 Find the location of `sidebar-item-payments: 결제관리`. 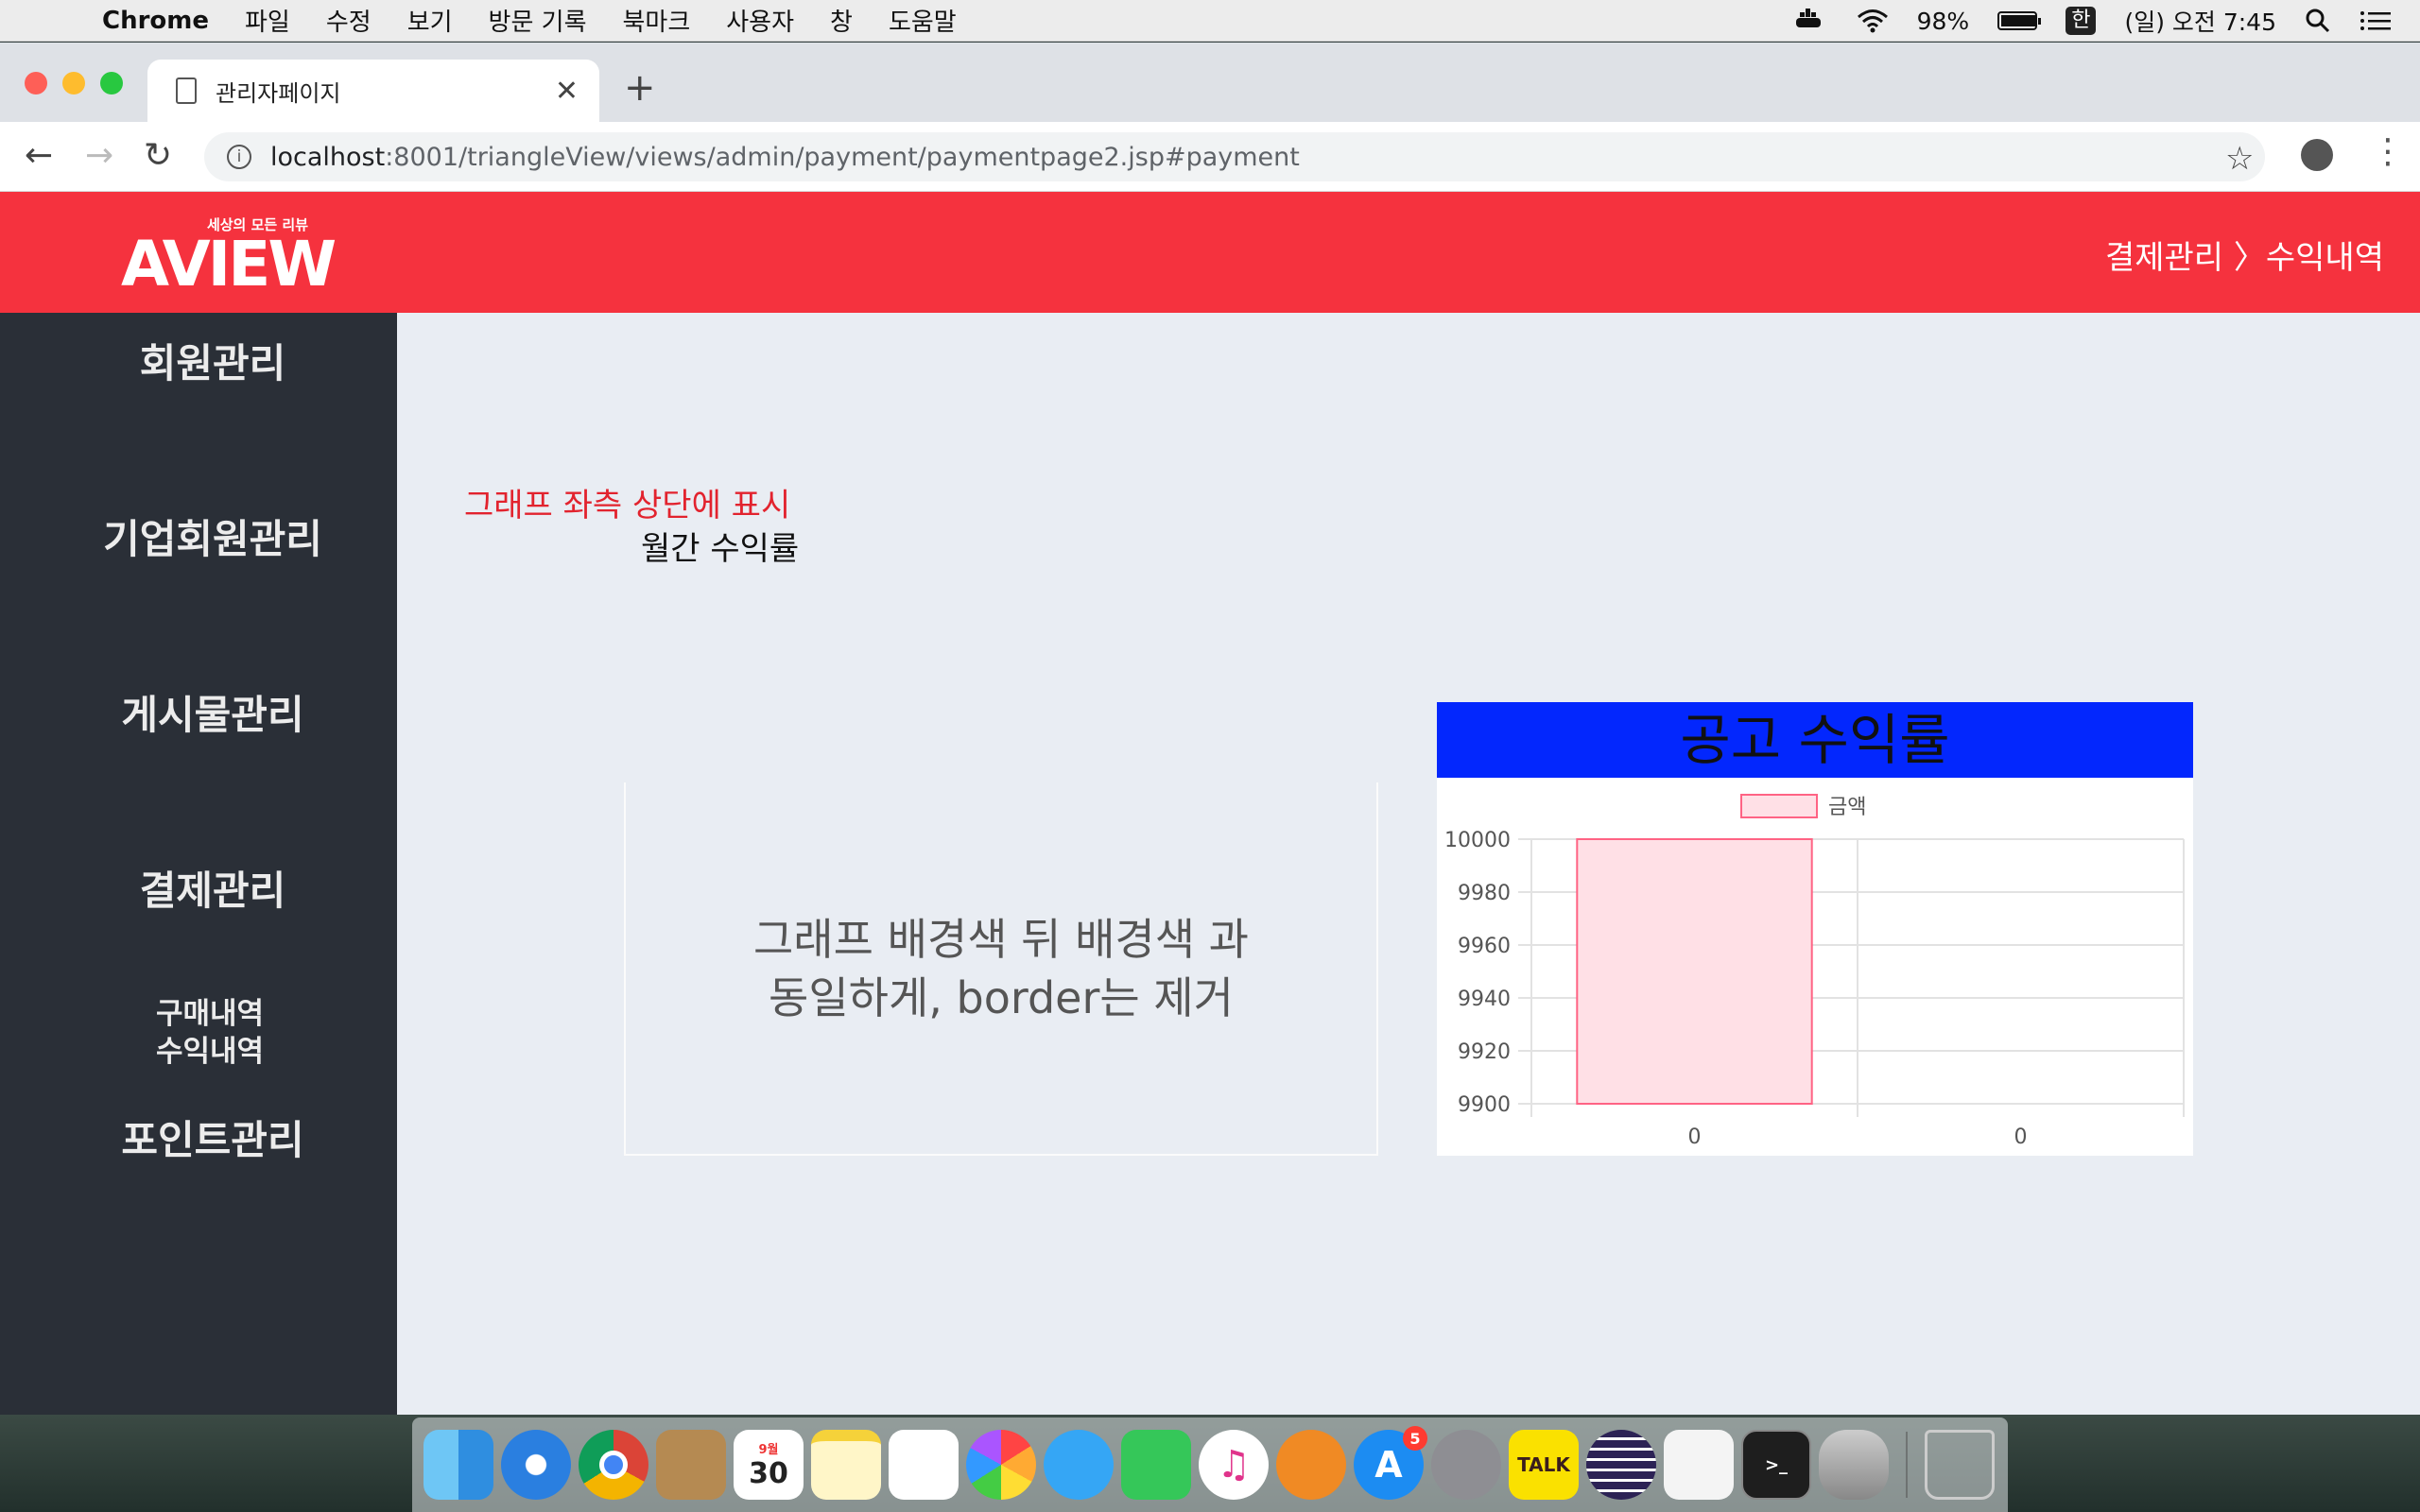

sidebar-item-payments: 결제관리 is located at coordinates (212, 888).